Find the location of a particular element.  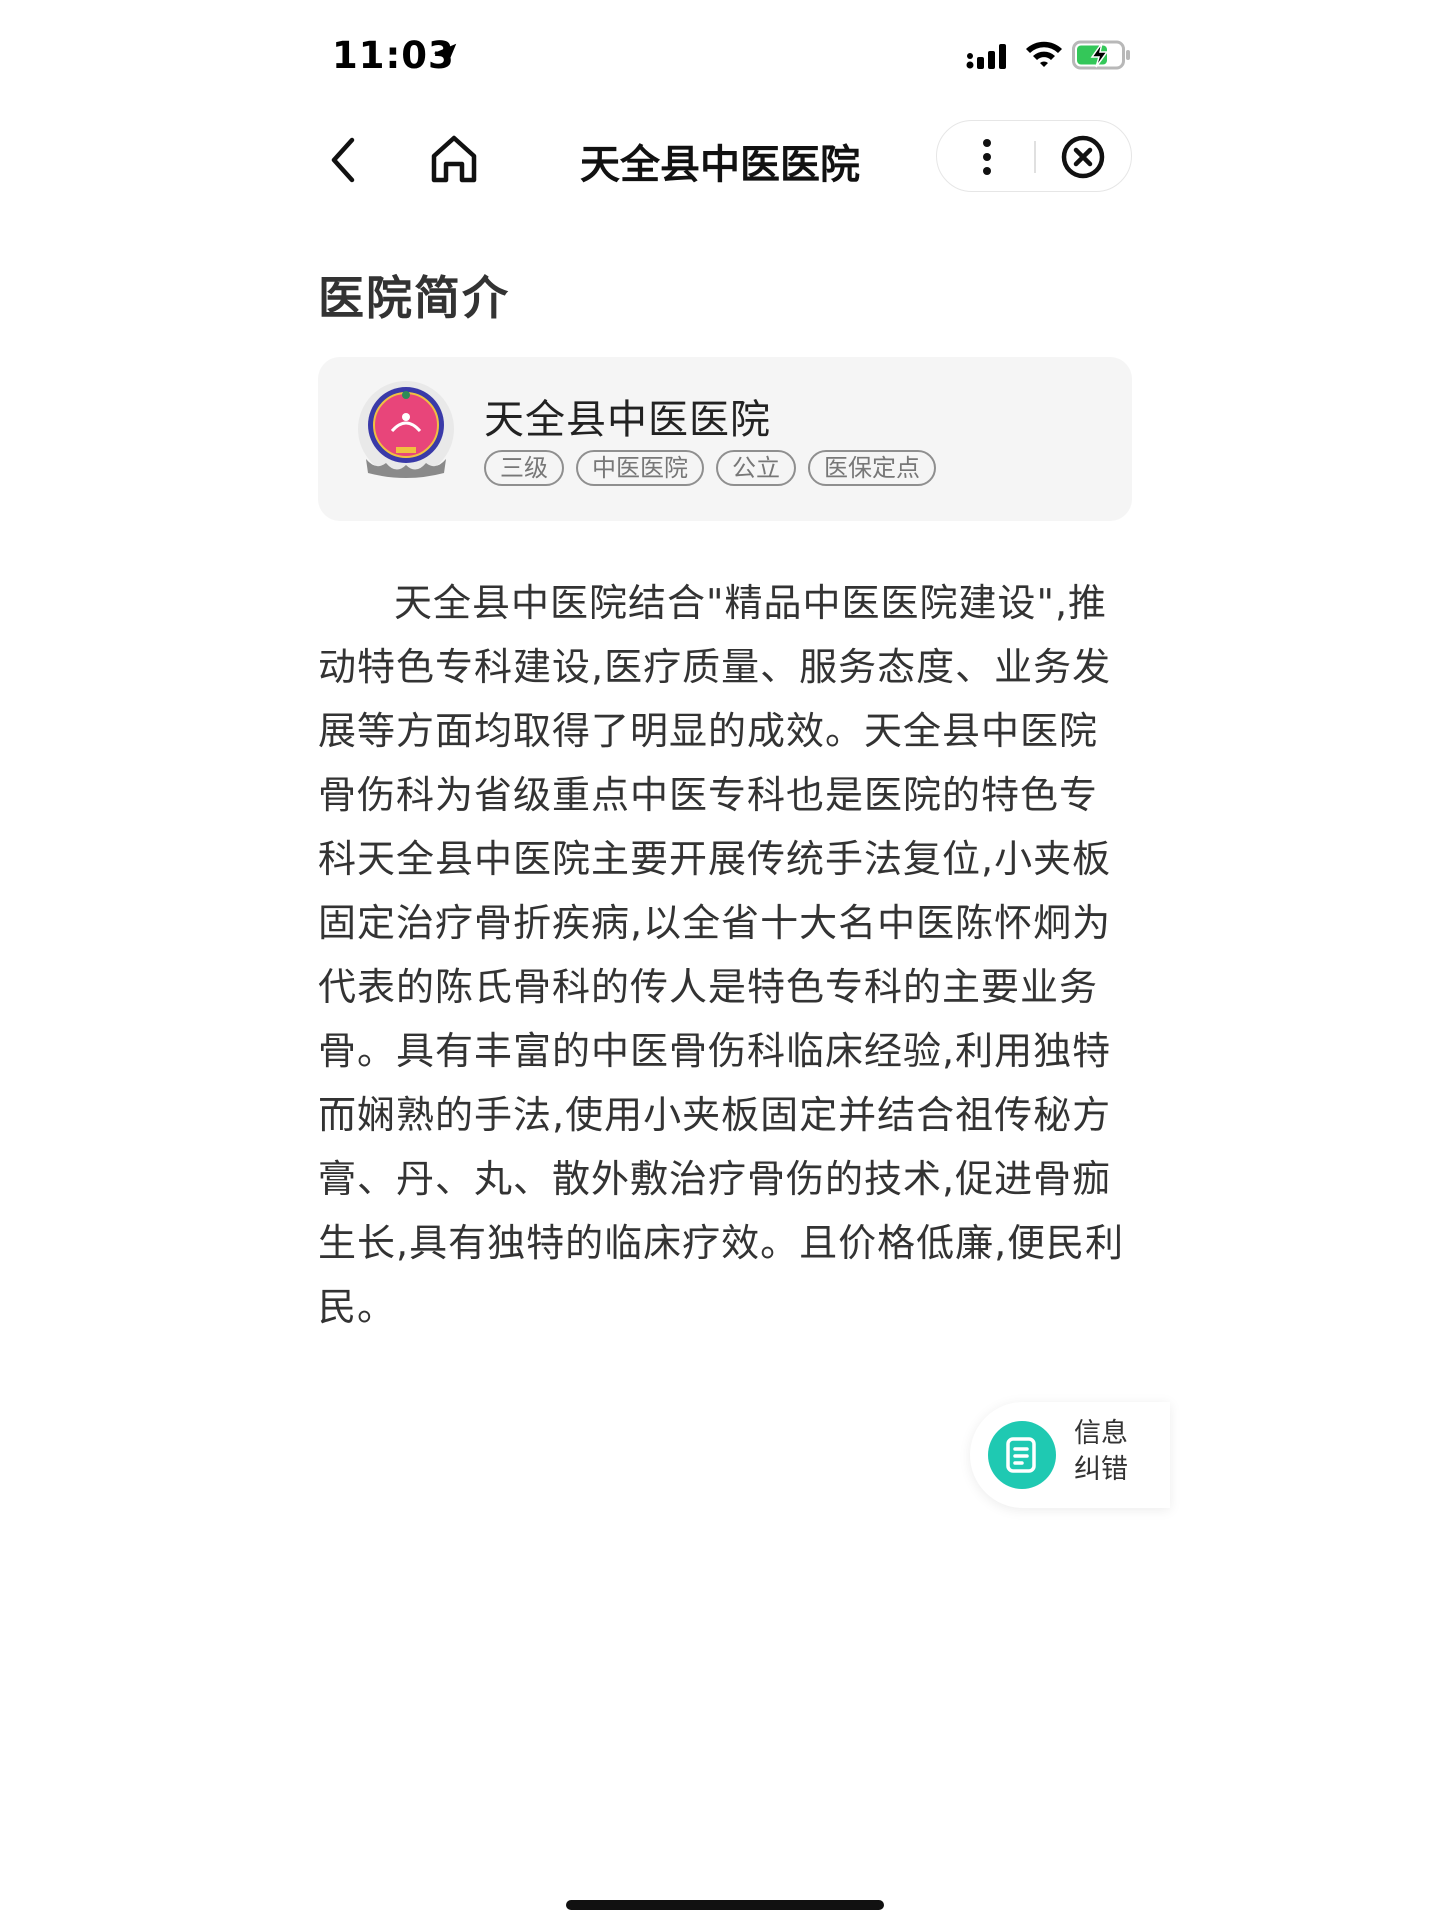

location-arrow-icon is located at coordinates (445, 55).